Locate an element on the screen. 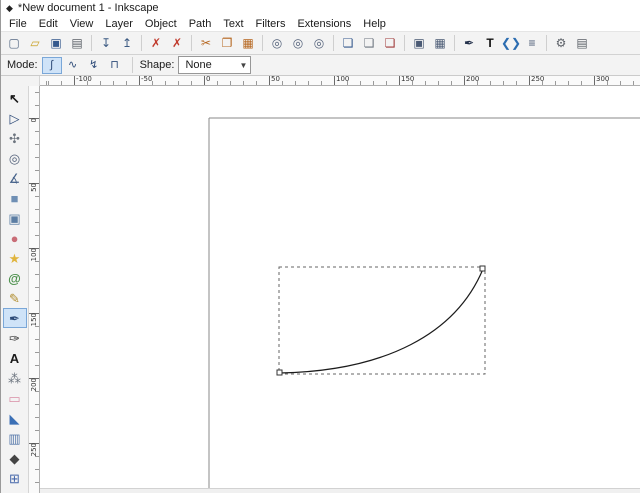 This screenshot has height=493, width=640. paste-icon: ▦ is located at coordinates (248, 43).